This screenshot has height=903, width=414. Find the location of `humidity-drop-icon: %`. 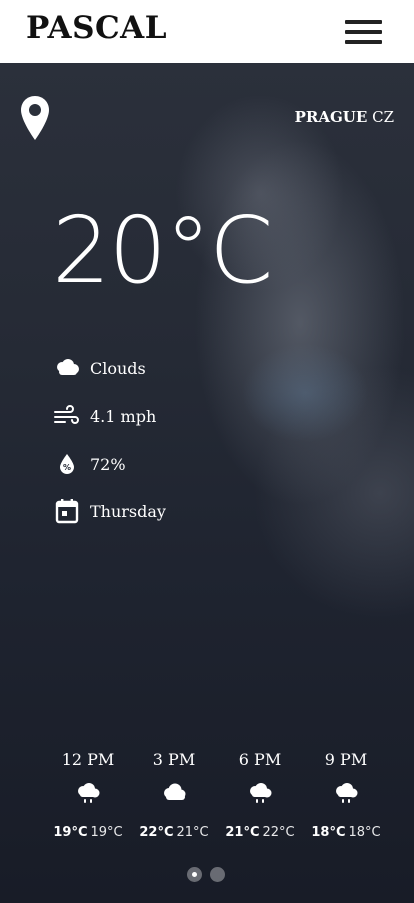

humidity-drop-icon: % is located at coordinates (67, 464).